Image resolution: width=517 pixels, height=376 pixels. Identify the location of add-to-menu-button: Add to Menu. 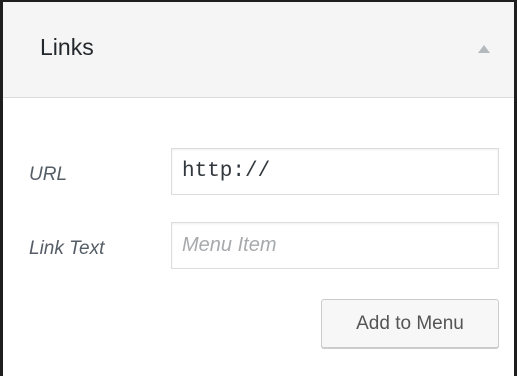
(410, 323).